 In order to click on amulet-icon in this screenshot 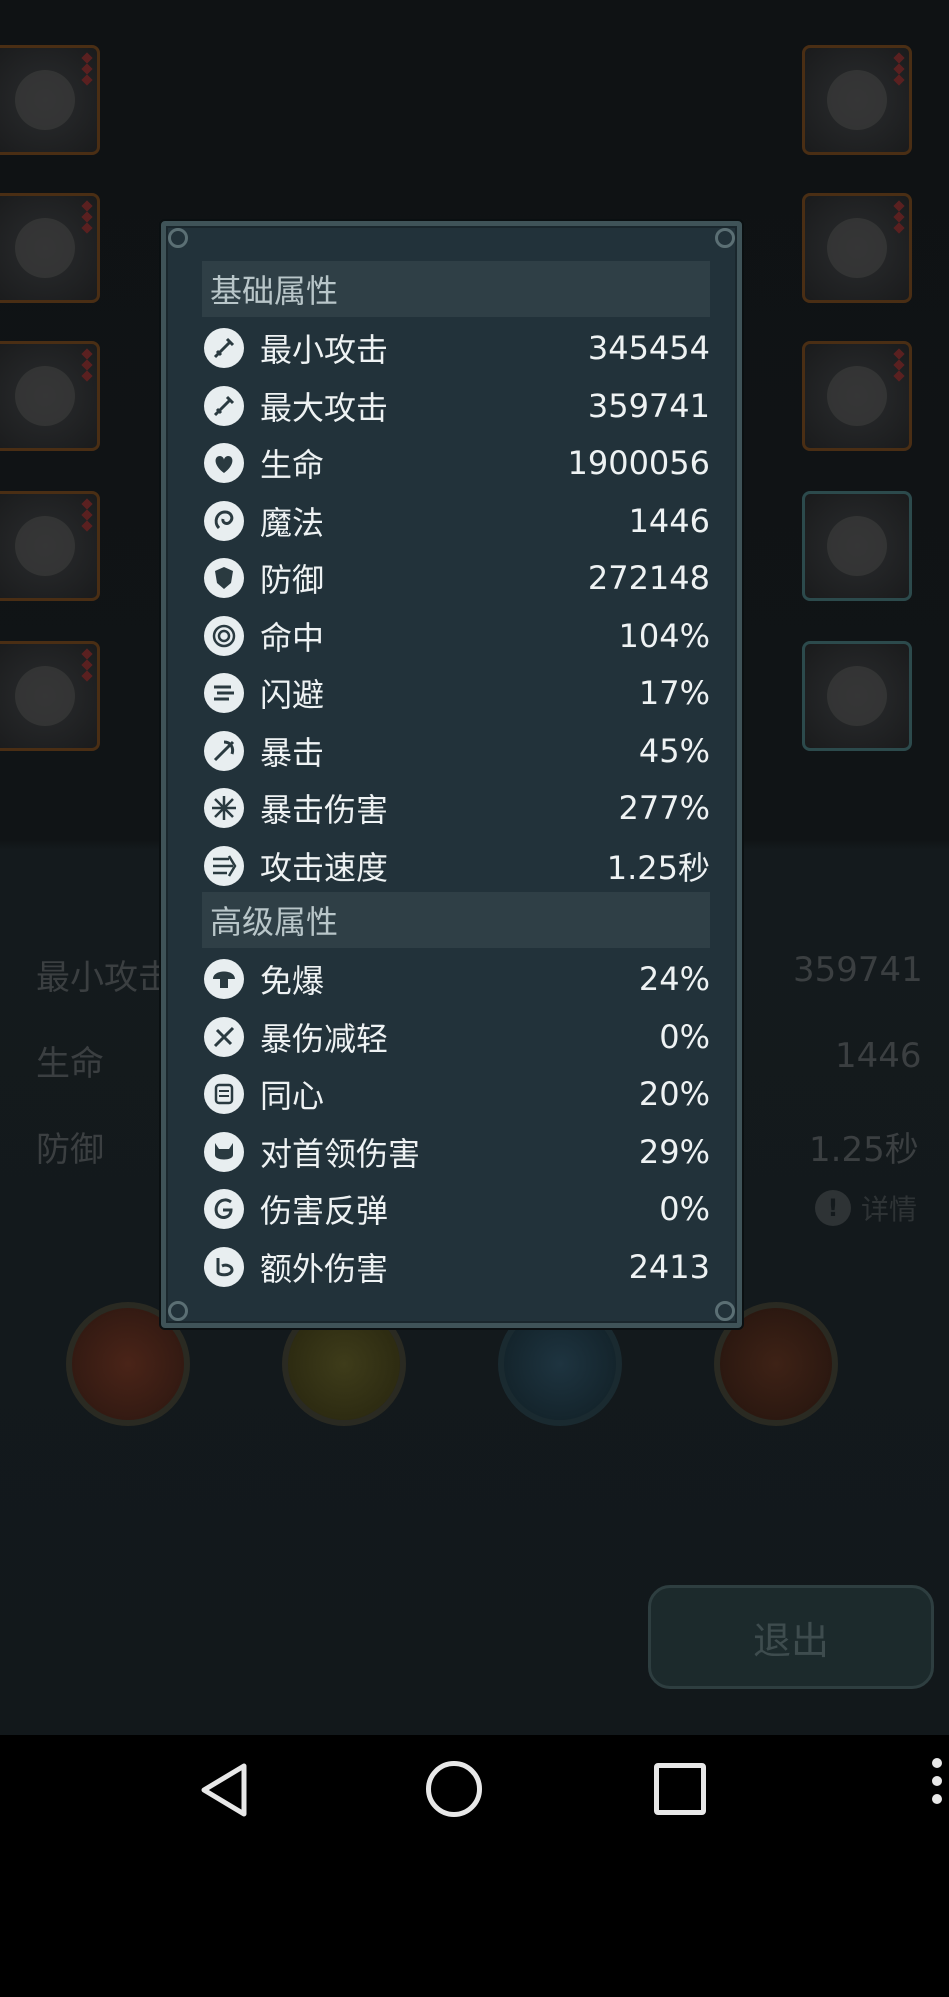, I will do `click(857, 546)`.